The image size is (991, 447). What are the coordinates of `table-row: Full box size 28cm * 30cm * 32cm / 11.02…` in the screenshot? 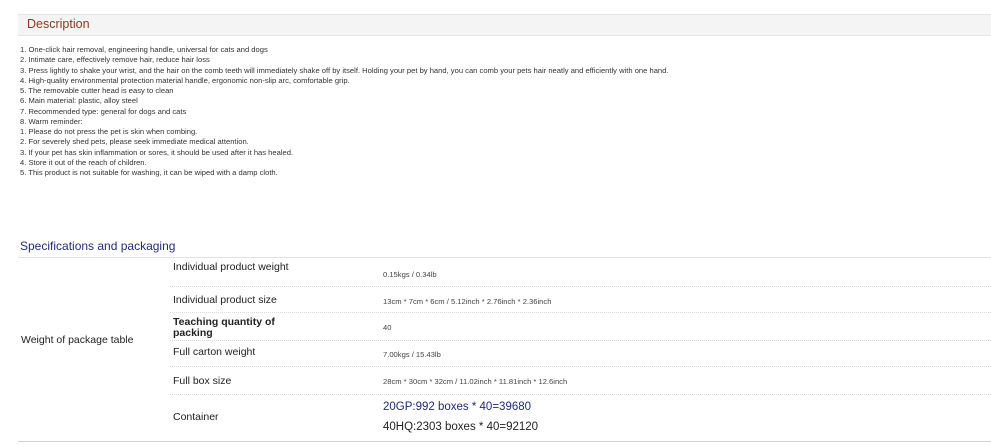 It's located at (580, 381).